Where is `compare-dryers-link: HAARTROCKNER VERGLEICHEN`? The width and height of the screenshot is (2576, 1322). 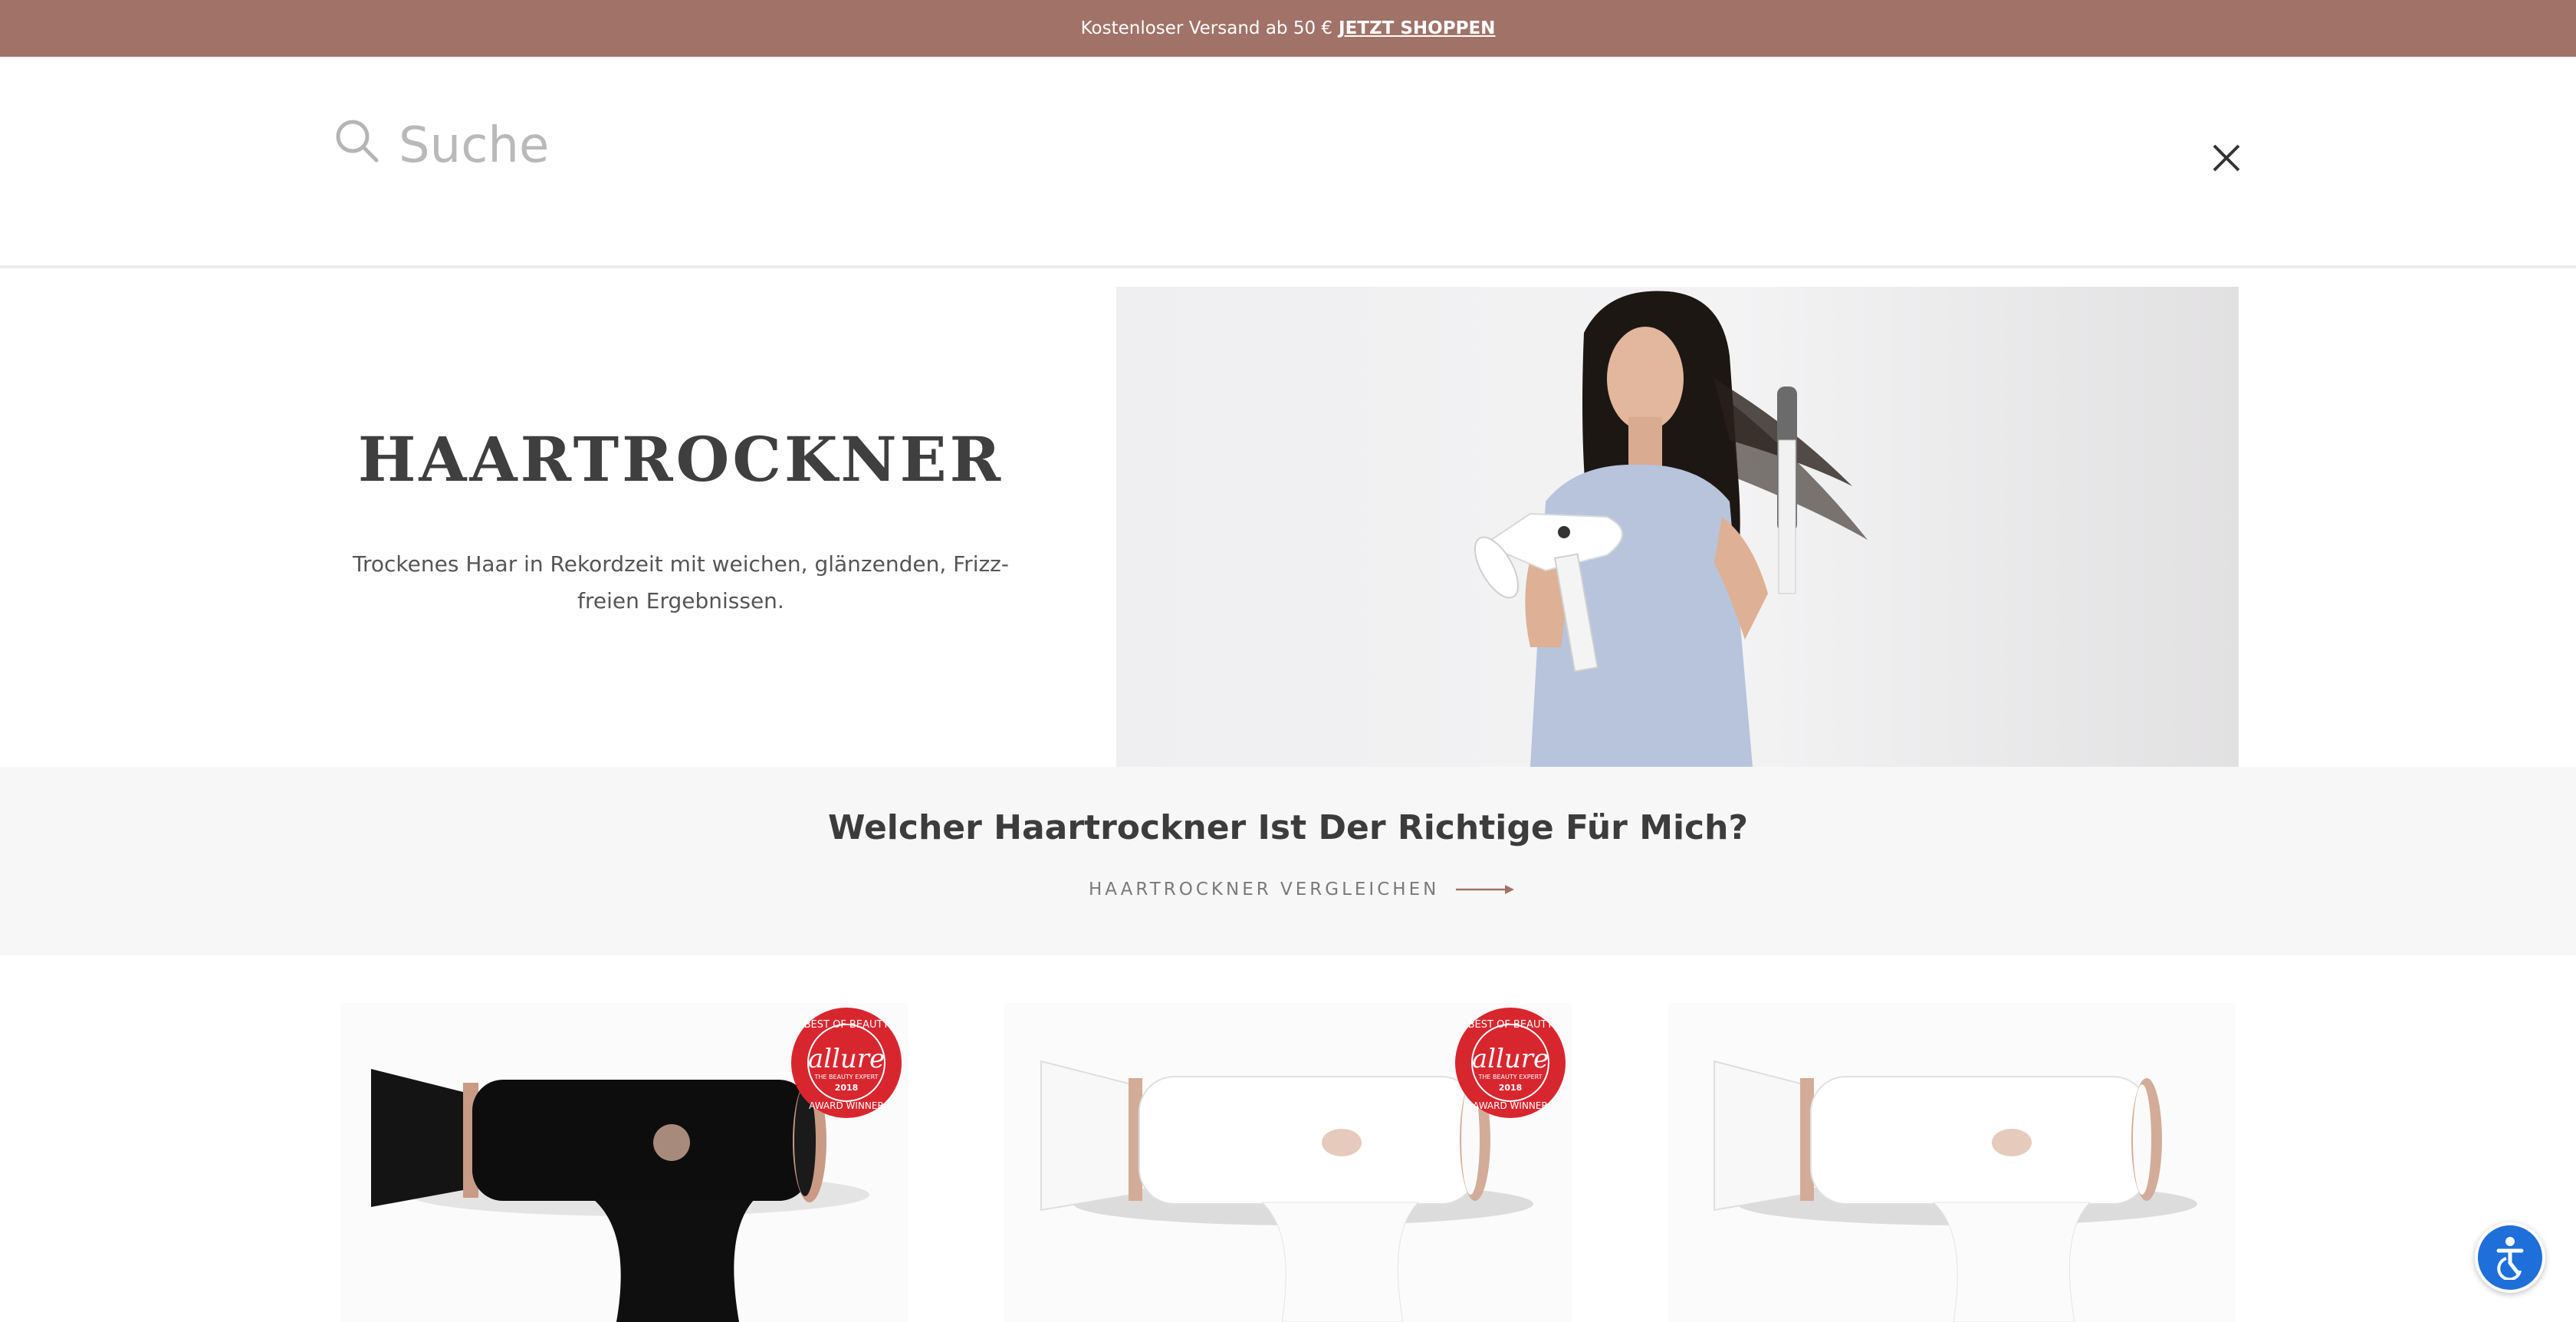 compare-dryers-link: HAARTROCKNER VERGLEICHEN is located at coordinates (1302, 889).